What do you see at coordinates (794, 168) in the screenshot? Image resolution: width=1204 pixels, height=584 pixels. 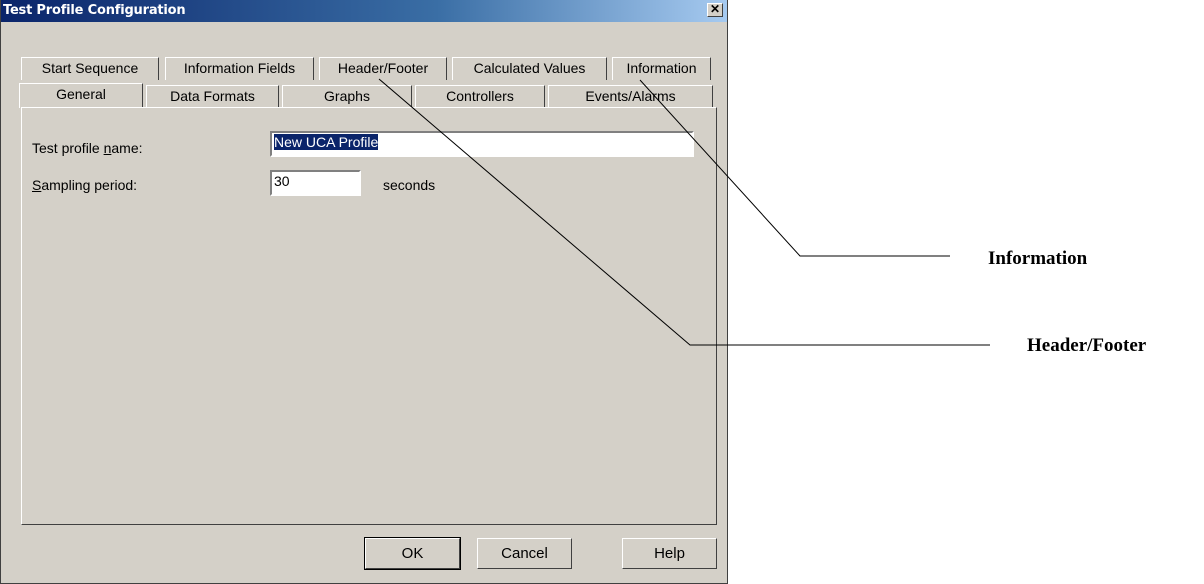 I see `information-callout-line` at bounding box center [794, 168].